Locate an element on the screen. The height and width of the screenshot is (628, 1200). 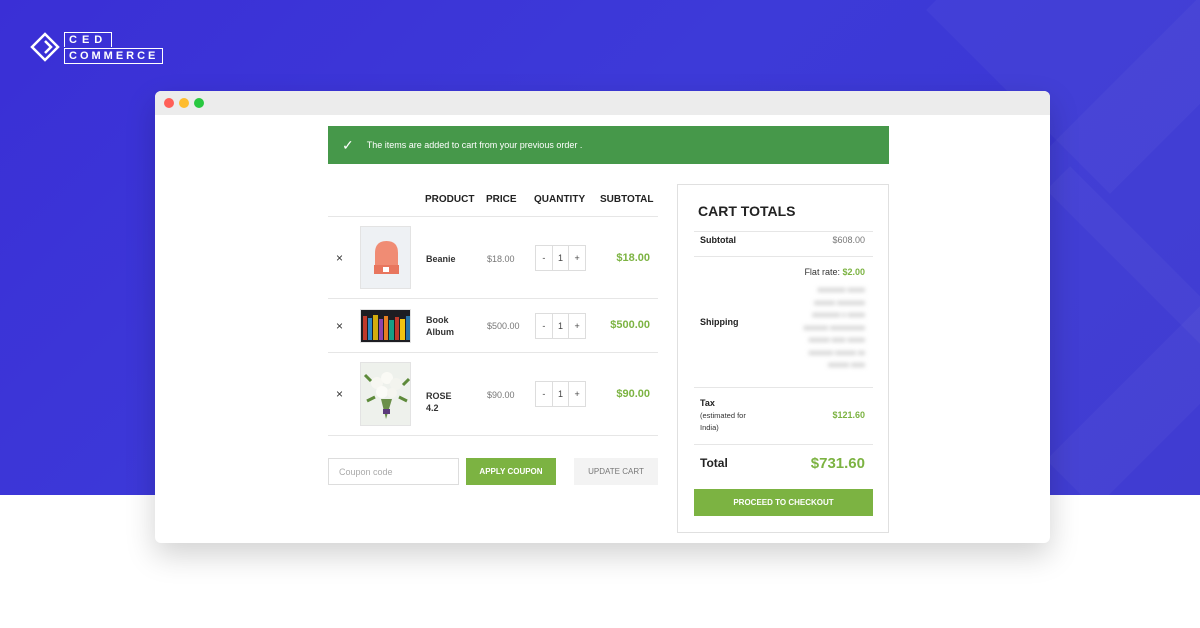
tax-label: Tax is located at coordinates (707, 403).